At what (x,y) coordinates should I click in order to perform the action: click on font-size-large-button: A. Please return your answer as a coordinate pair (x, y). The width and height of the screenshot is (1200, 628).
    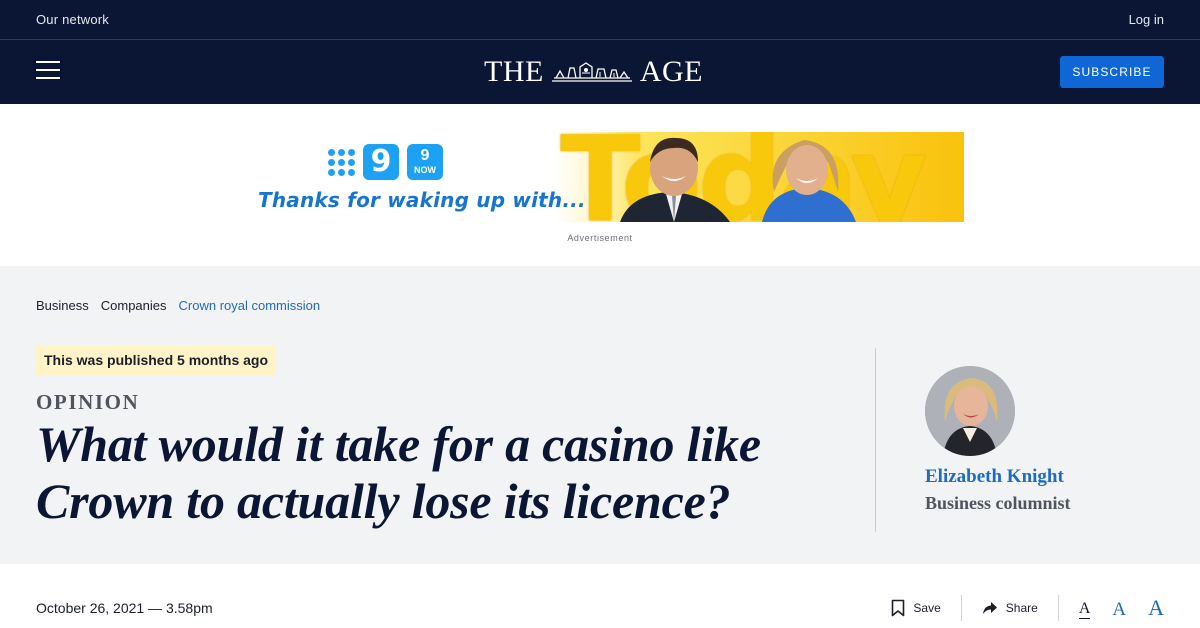
    Looking at the image, I should click on (1156, 608).